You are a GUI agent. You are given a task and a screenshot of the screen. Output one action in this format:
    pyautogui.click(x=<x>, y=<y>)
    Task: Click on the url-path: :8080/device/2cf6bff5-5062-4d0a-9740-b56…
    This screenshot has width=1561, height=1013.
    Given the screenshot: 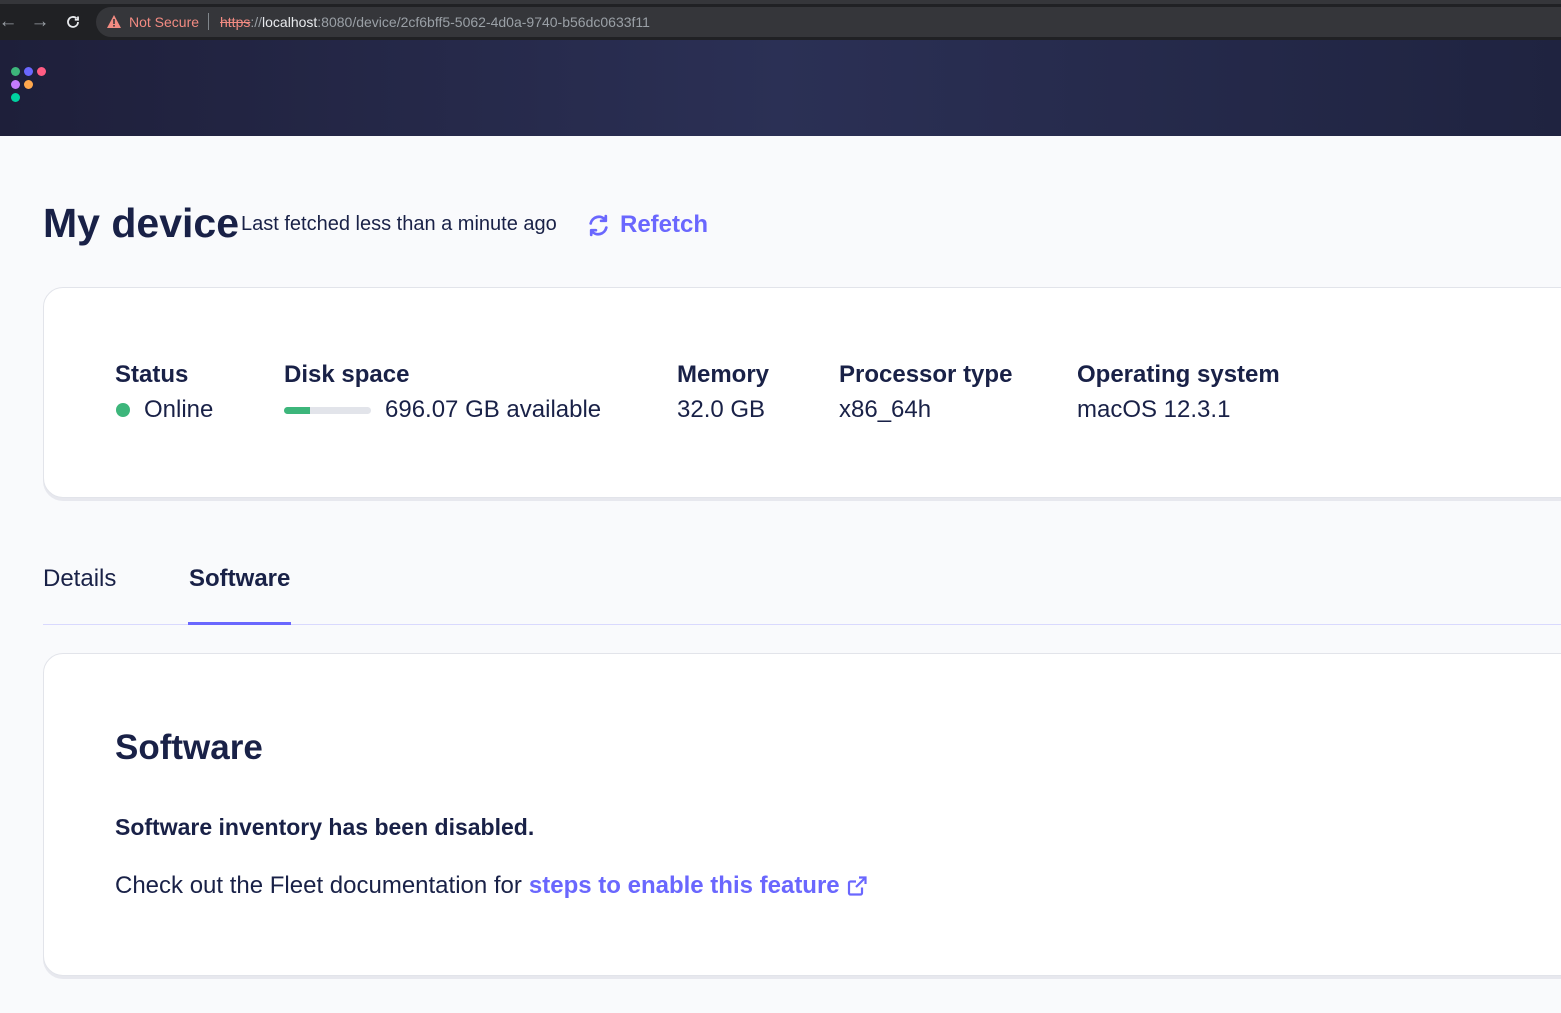 What is the action you would take?
    pyautogui.click(x=483, y=22)
    